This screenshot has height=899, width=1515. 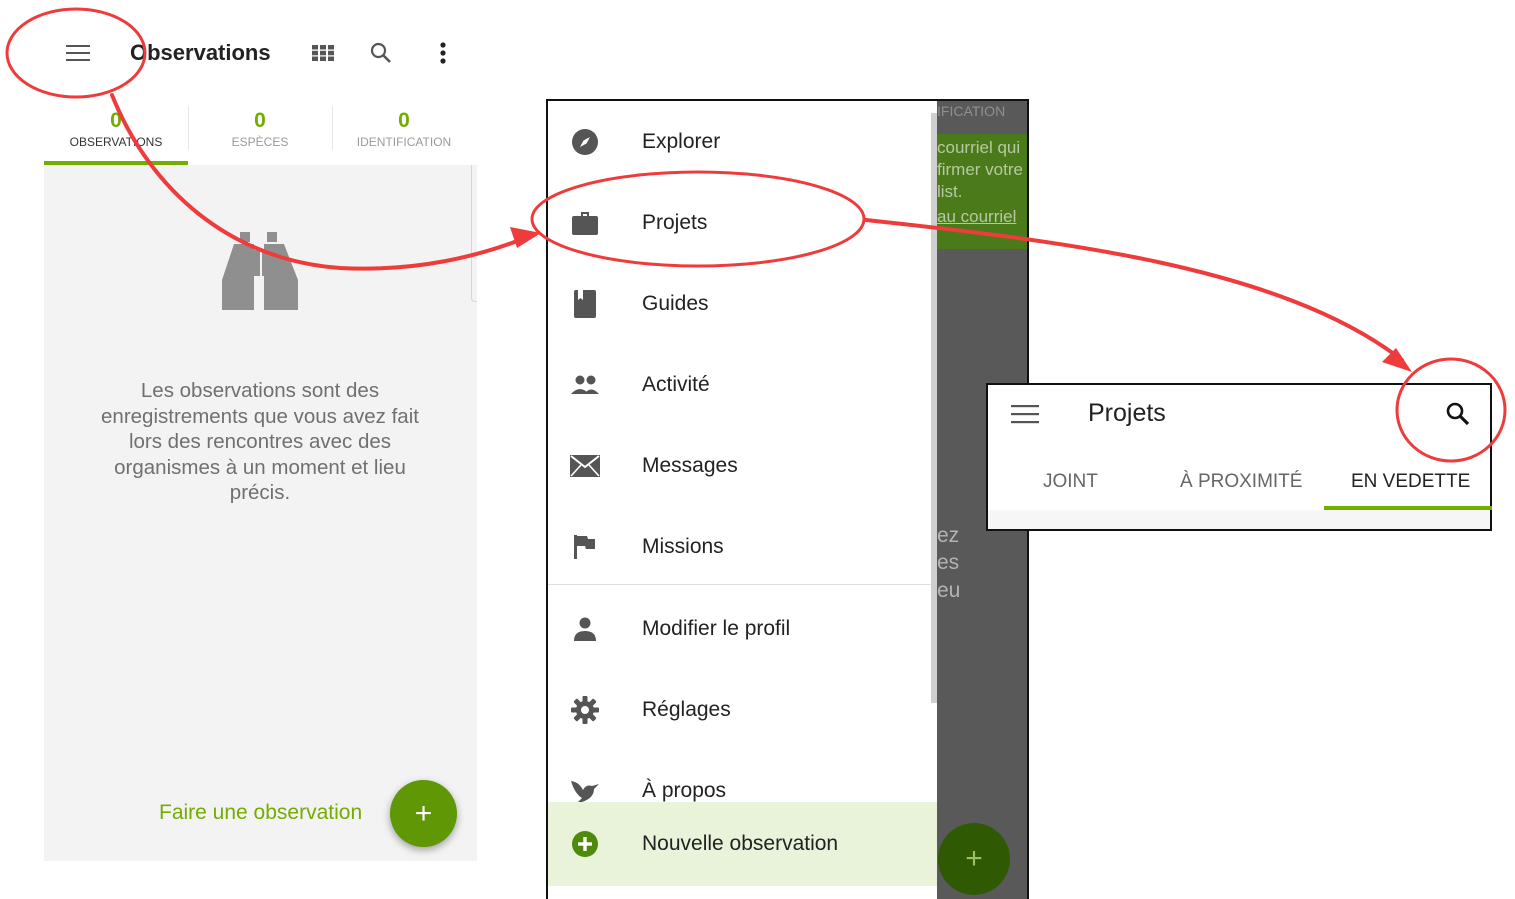 I want to click on background-body-text: eu, so click(x=949, y=590).